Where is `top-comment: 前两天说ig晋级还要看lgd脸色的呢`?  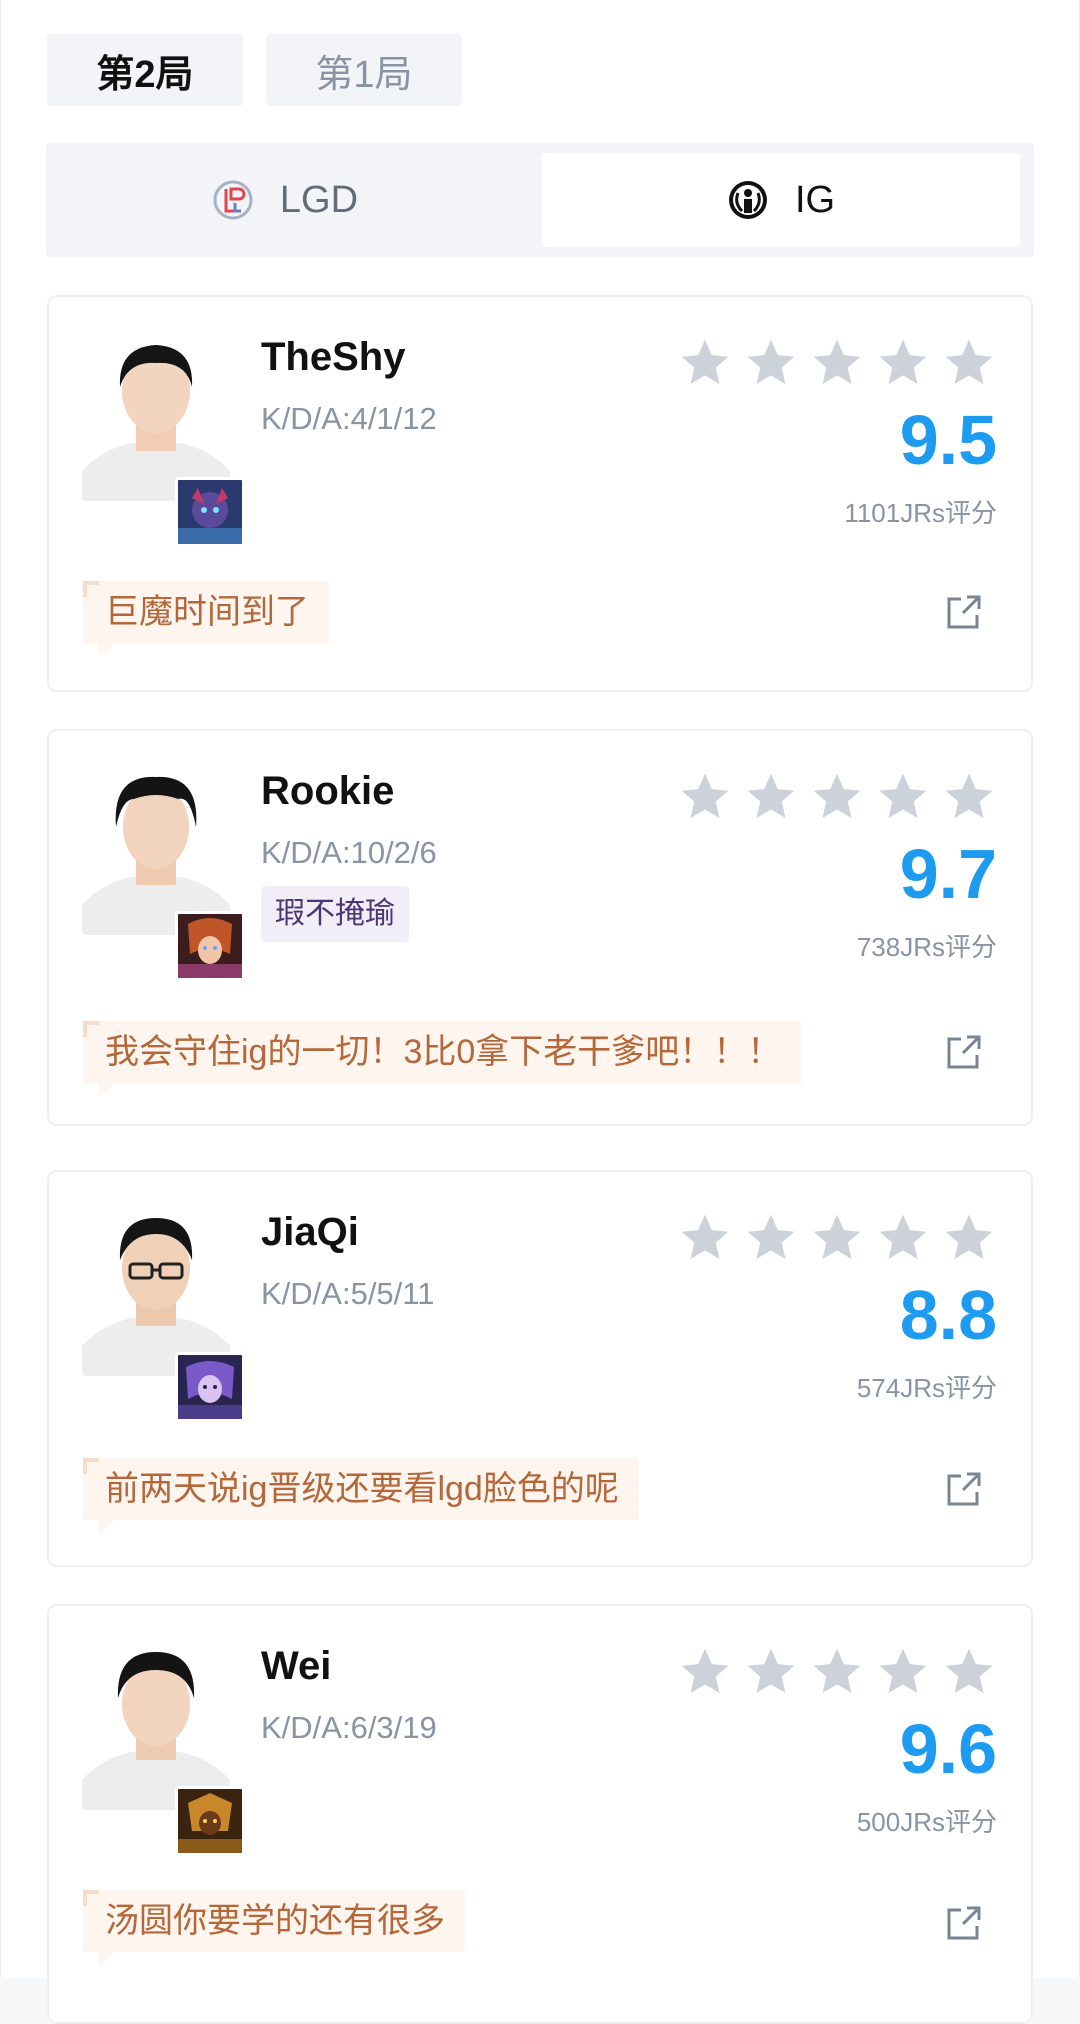
top-comment: 前两天说ig晋级还要看lgd脸色的呢 is located at coordinates (361, 1496).